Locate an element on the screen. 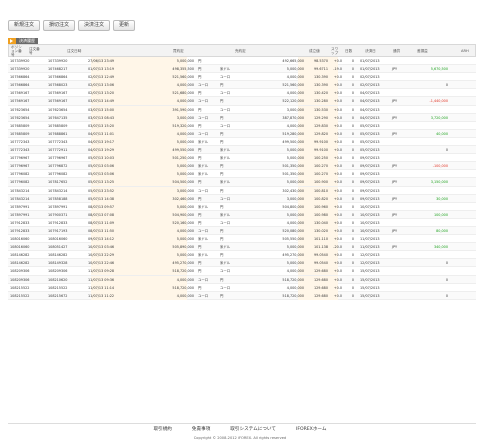 This screenshot has height=446, width=480. cell-pos: 108146282 is located at coordinates (20, 263).